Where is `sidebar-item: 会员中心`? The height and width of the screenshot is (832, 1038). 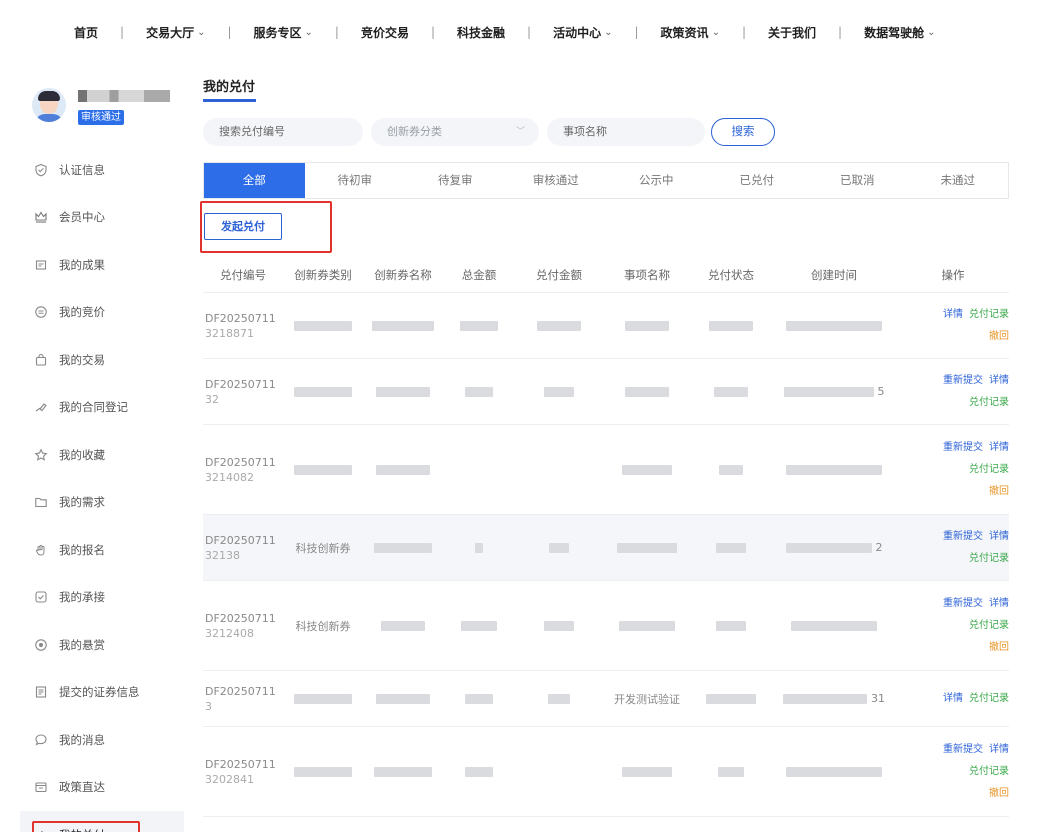 sidebar-item: 会员中心 is located at coordinates (102, 218).